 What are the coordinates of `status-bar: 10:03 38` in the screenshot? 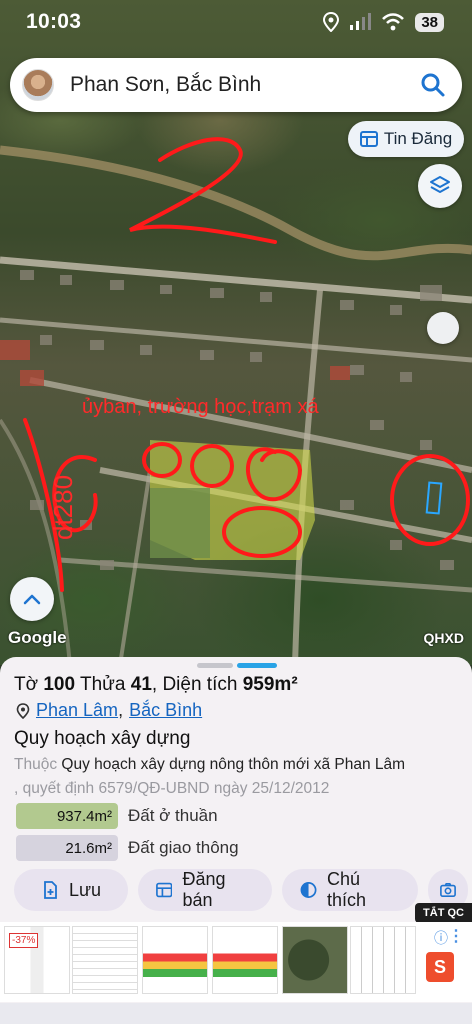 It's located at (236, 23).